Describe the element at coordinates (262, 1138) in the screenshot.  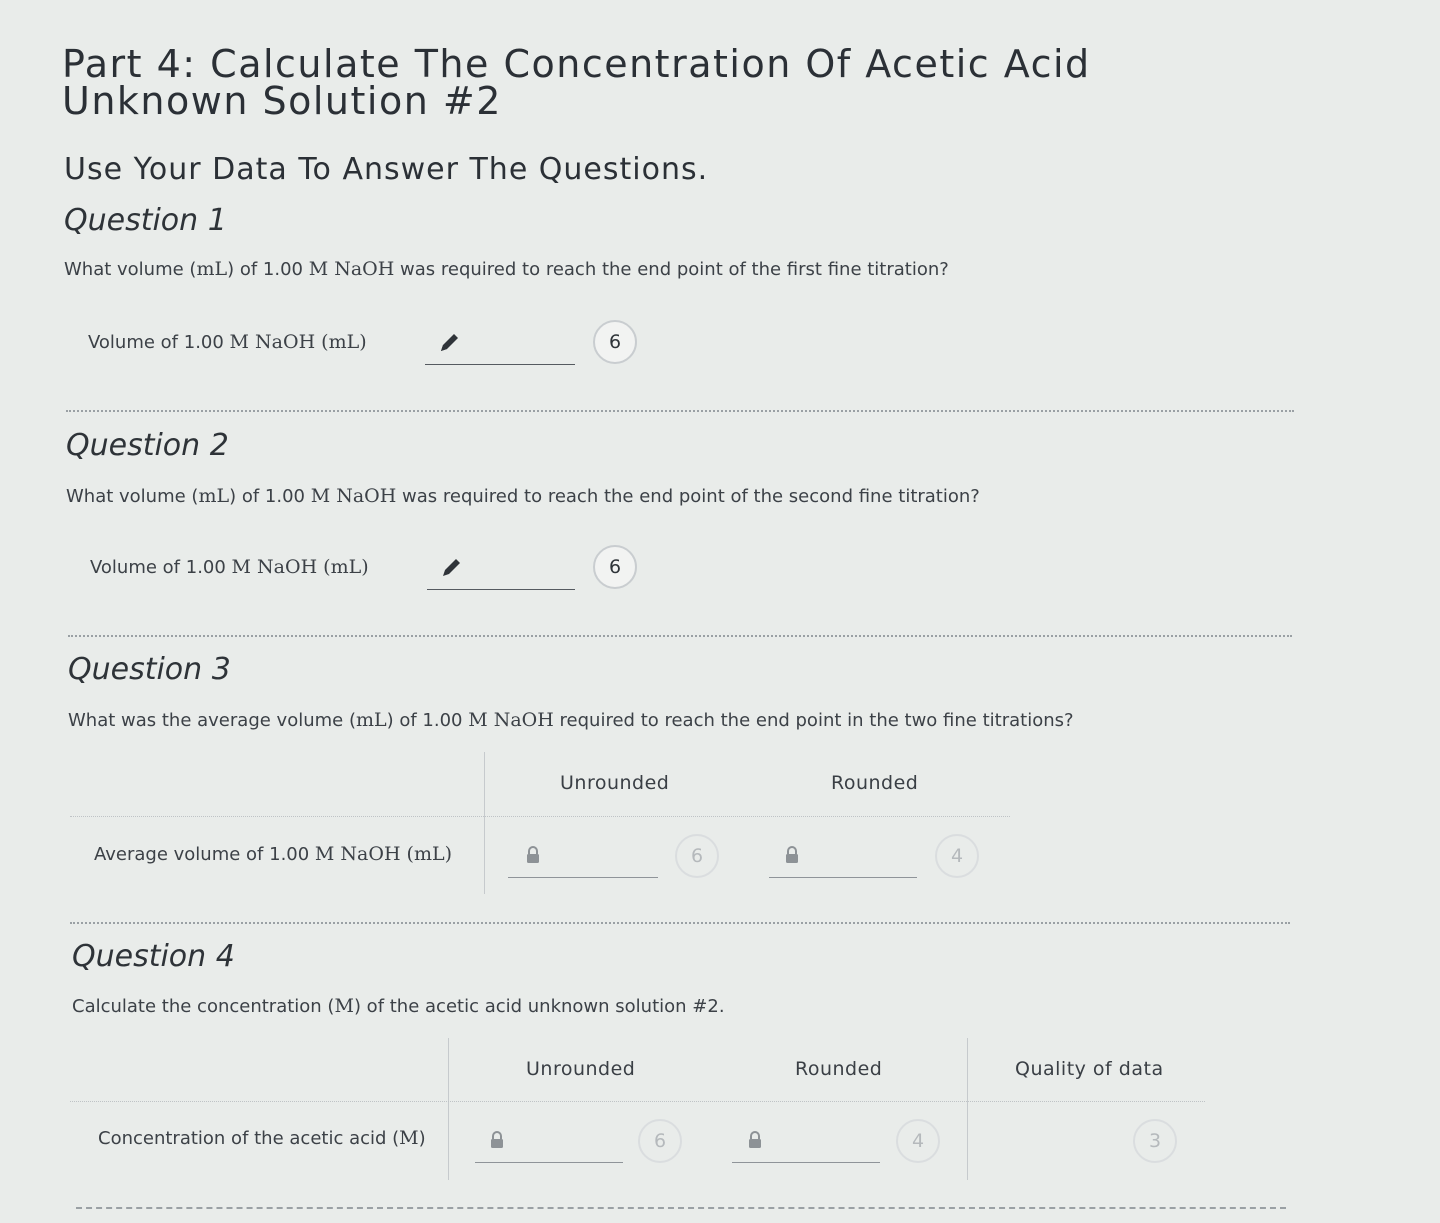
I see `question-4-row-label: Concentration of the acetic acid (M)` at that location.